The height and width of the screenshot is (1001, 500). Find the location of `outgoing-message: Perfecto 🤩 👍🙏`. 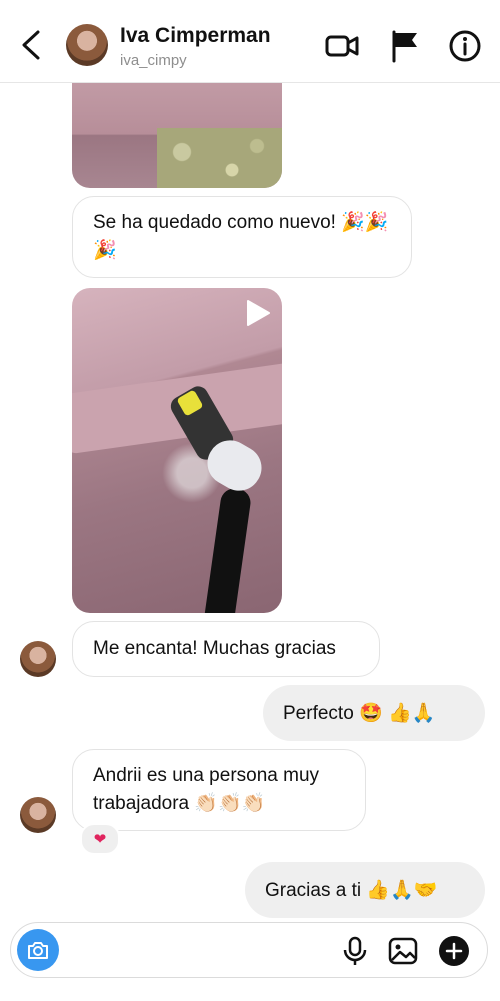

outgoing-message: Perfecto 🤩 👍🙏 is located at coordinates (374, 713).